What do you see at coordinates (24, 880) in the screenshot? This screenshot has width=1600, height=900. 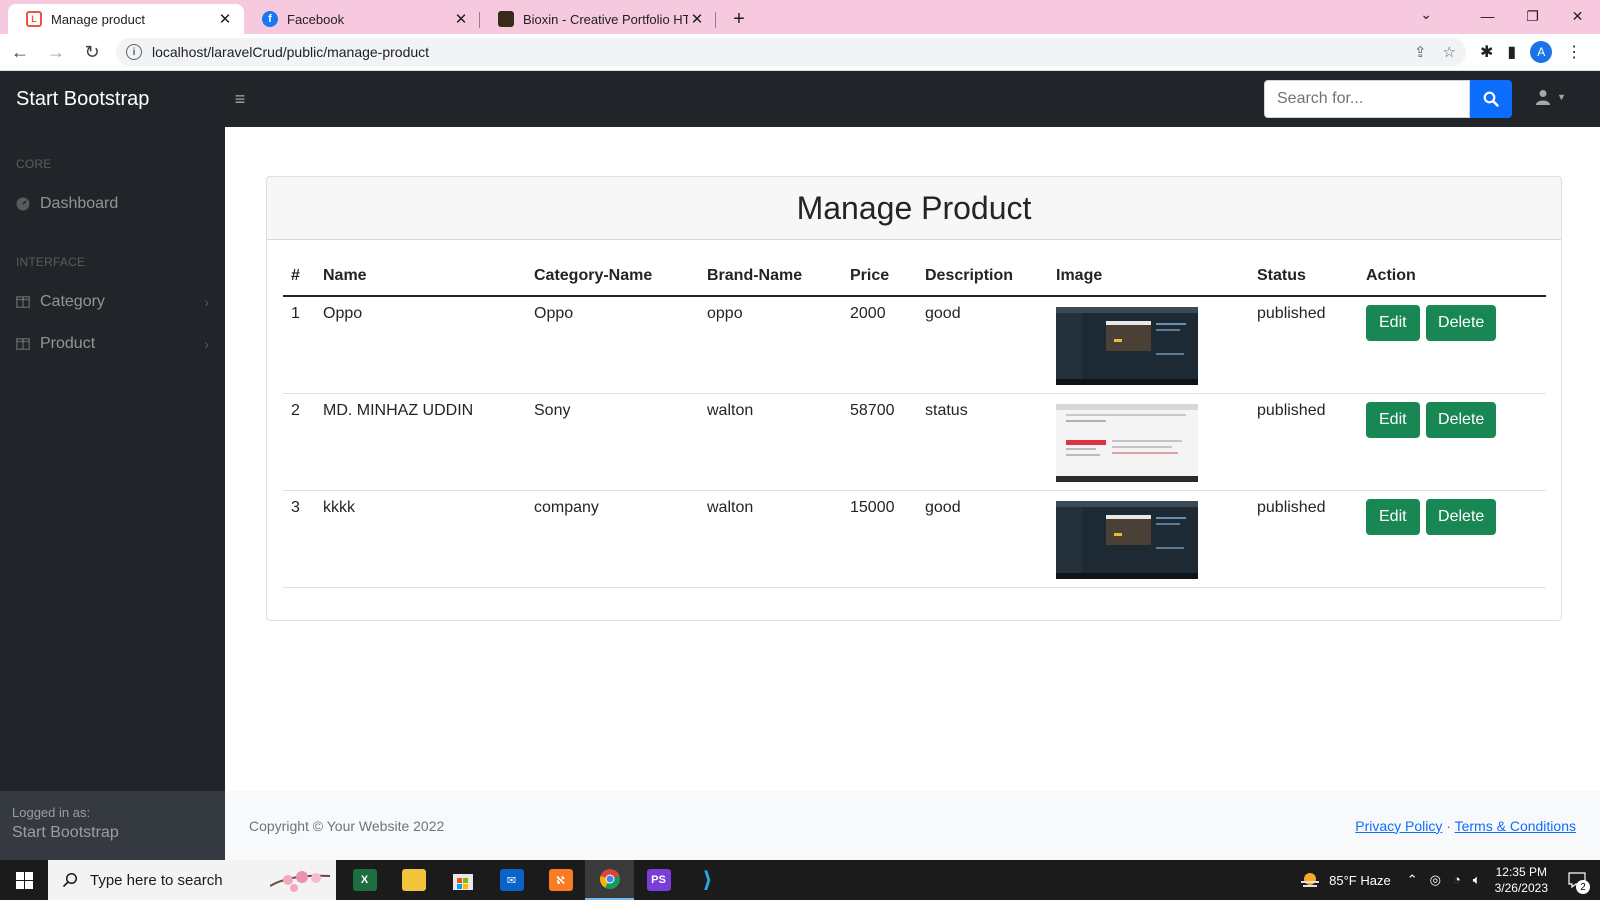 I see `start-button` at bounding box center [24, 880].